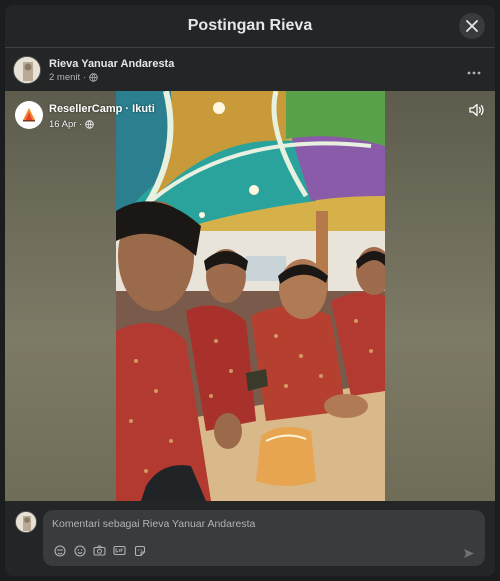  I want to click on author-avatar, so click(27, 70).